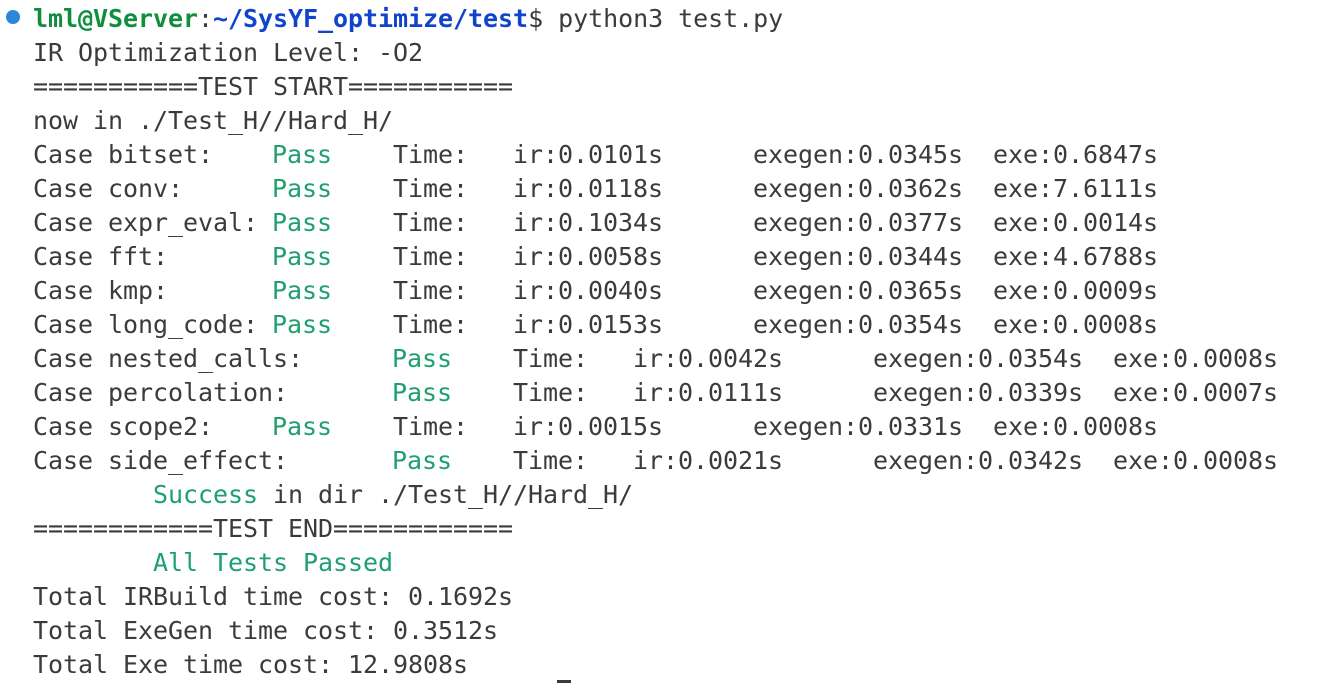 The width and height of the screenshot is (1321, 683). Describe the element at coordinates (588, 154) in the screenshot. I see `case-ir-time: ir:0.0101s` at that location.